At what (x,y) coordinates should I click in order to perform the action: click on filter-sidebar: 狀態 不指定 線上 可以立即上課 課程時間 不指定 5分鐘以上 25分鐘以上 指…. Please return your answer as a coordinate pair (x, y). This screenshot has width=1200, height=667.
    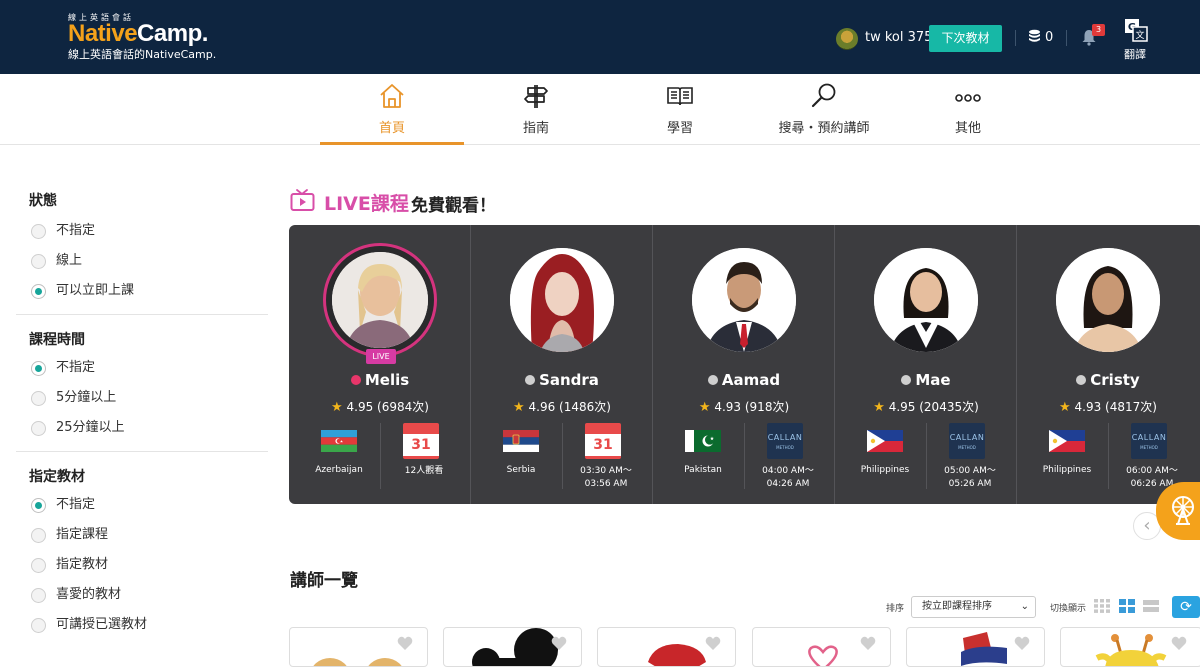
    Looking at the image, I should click on (142, 415).